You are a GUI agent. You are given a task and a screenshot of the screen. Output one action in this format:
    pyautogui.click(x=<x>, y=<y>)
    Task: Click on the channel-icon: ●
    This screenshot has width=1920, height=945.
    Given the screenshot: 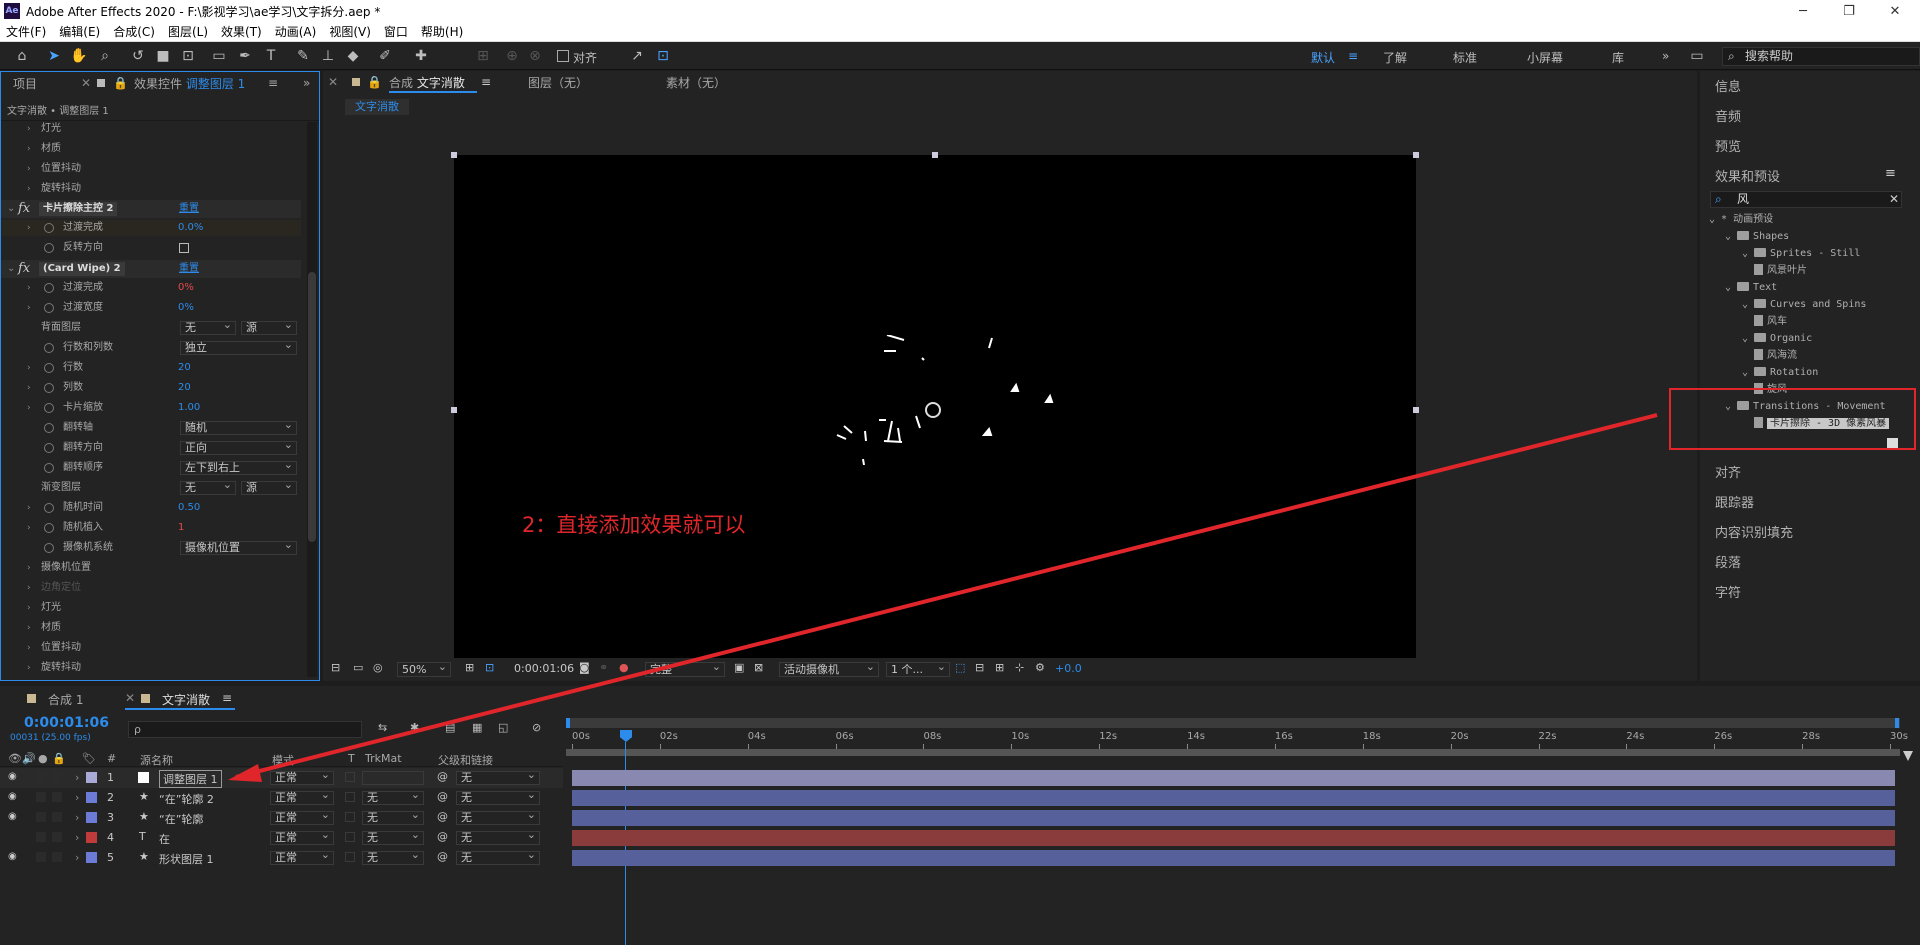 What is the action you would take?
    pyautogui.click(x=624, y=667)
    